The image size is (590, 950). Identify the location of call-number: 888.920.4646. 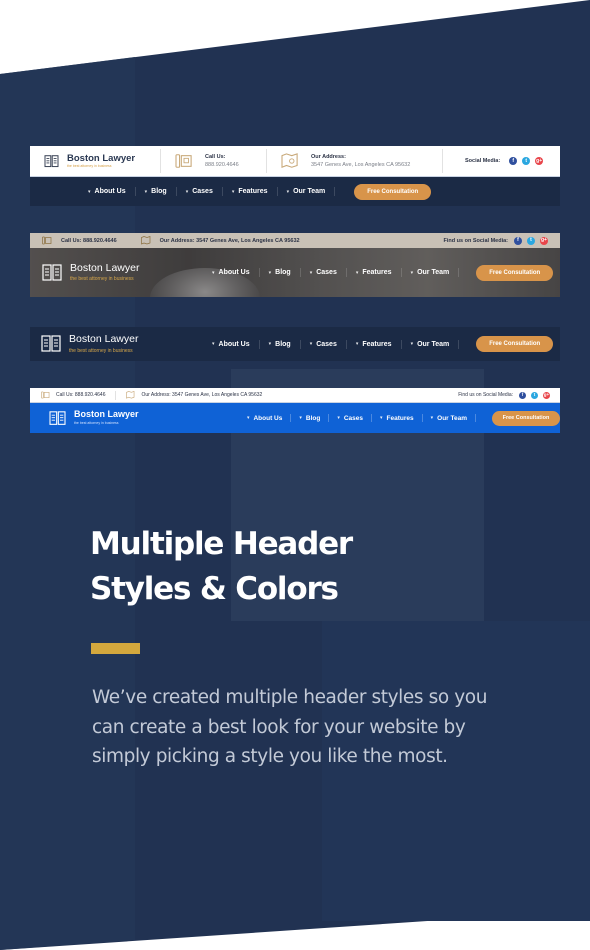
(222, 165).